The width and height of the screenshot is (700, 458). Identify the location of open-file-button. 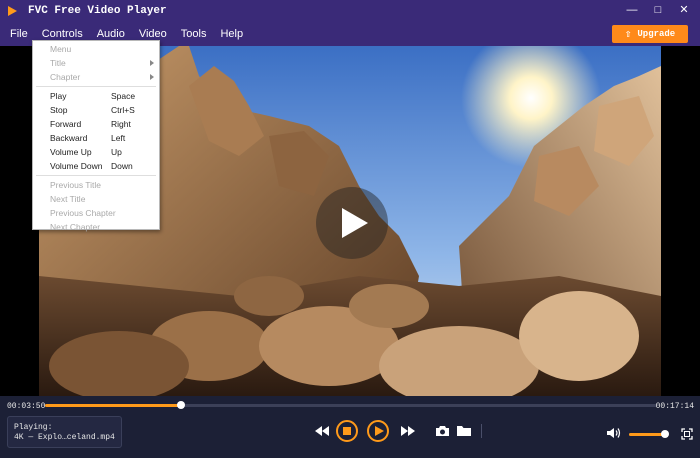
(464, 431).